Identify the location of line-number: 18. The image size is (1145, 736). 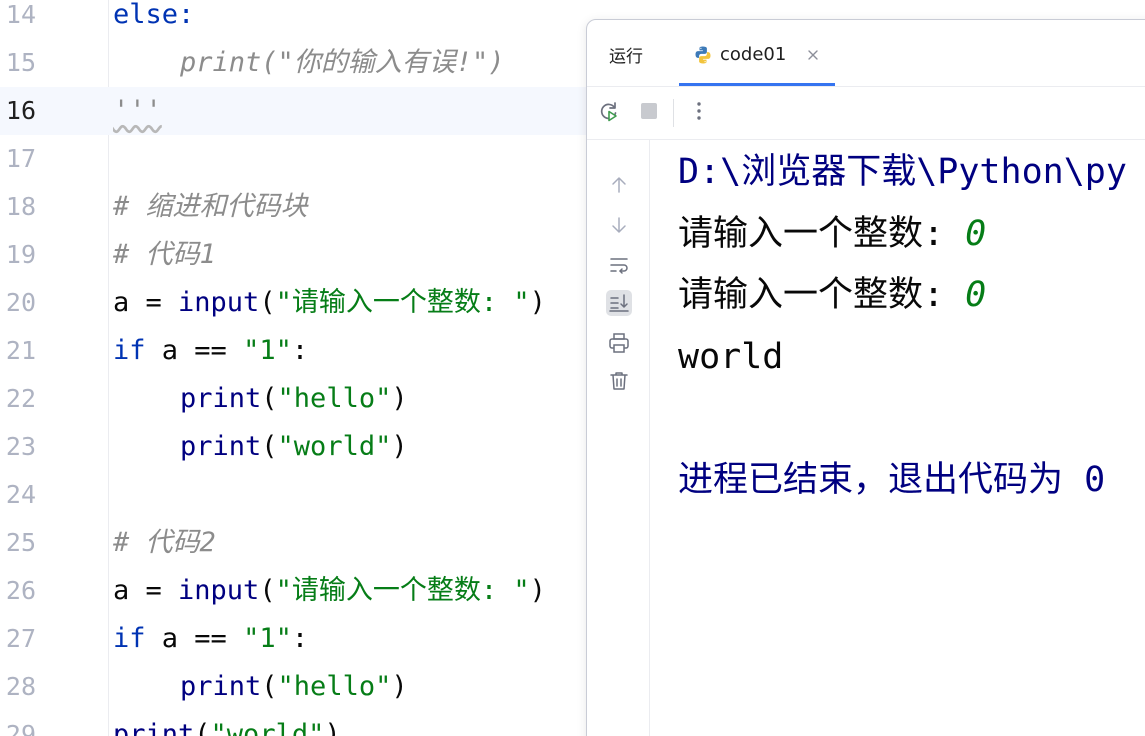
(20, 206).